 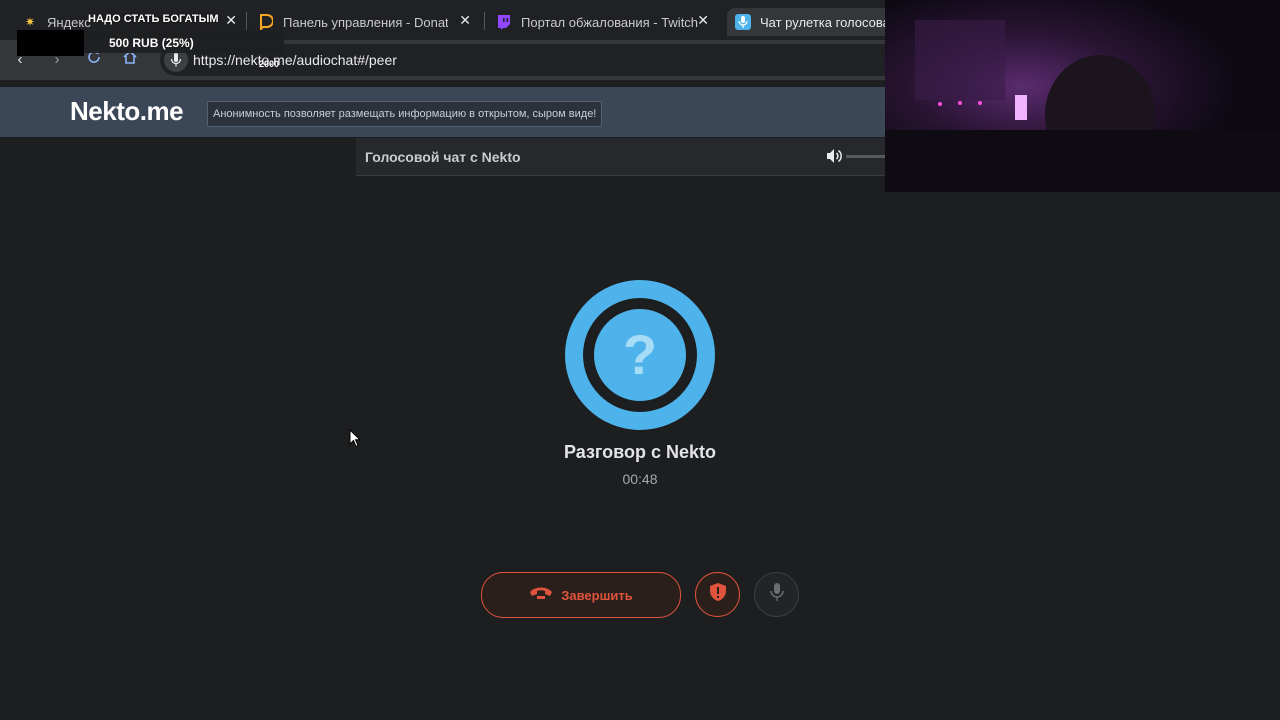 What do you see at coordinates (269, 64) in the screenshot?
I see `donation-goal-target: 2000` at bounding box center [269, 64].